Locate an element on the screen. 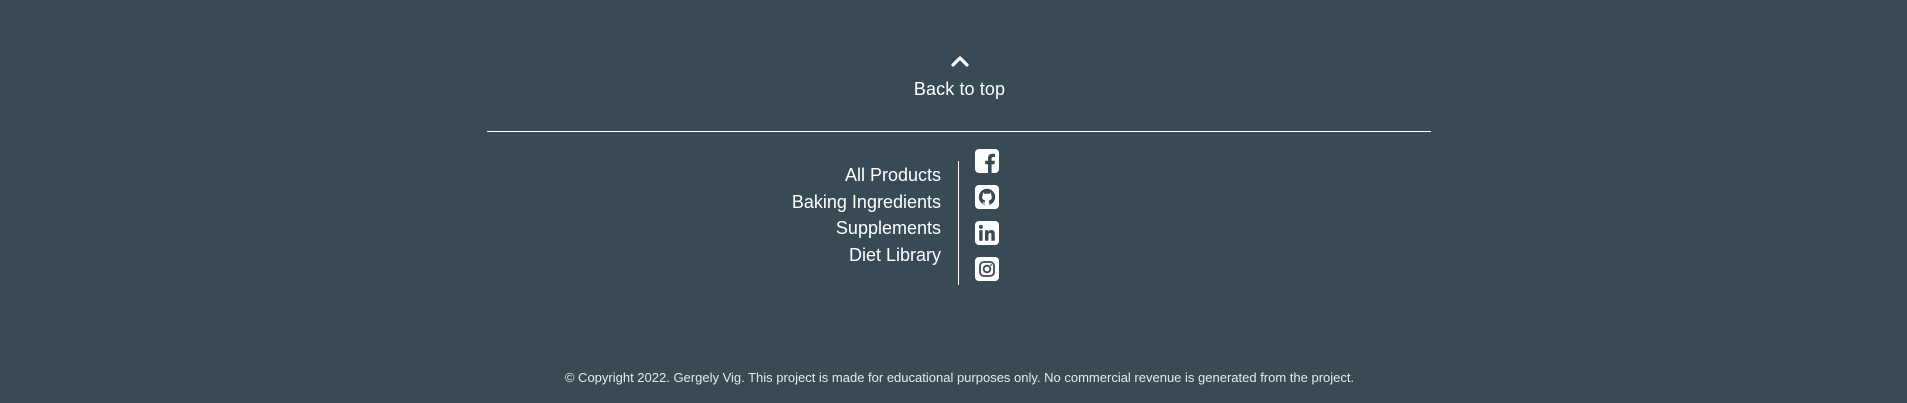 This screenshot has width=1907, height=403. footer-link-all-products: All Products is located at coordinates (866, 175).